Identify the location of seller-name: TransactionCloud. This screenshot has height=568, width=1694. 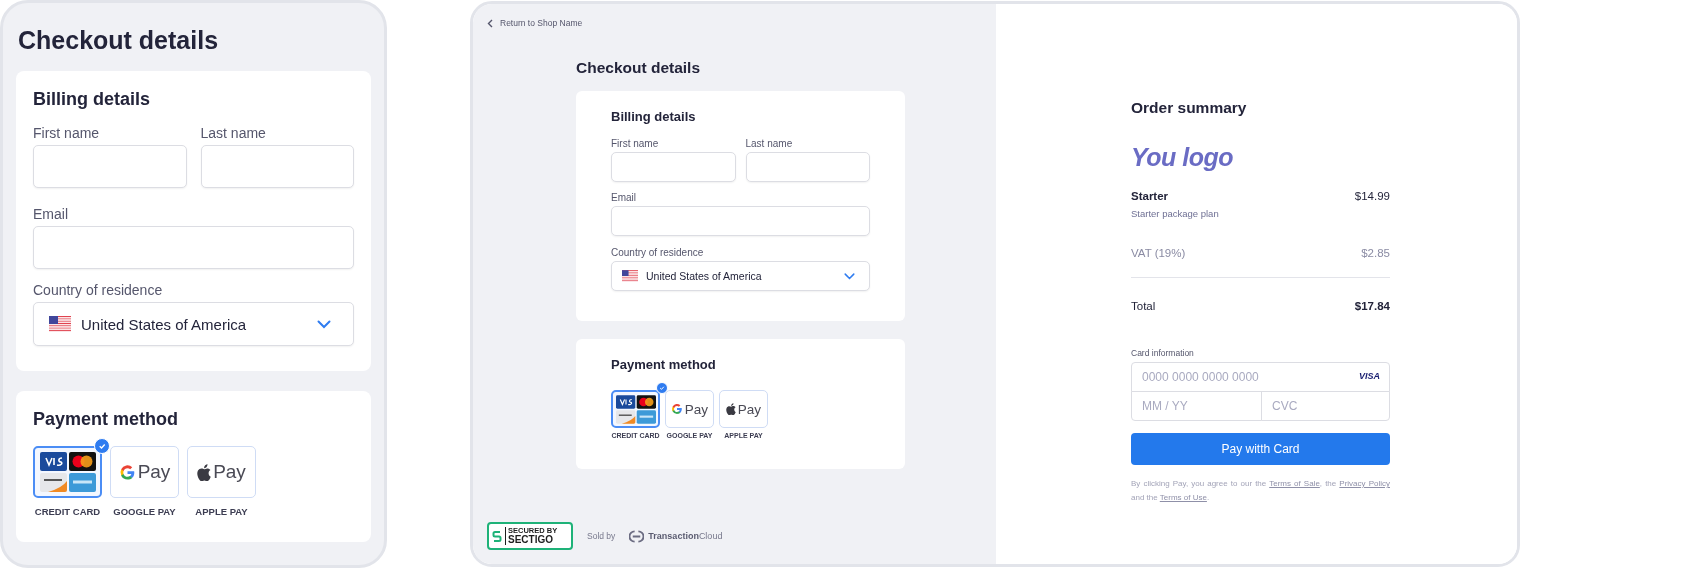
(685, 536).